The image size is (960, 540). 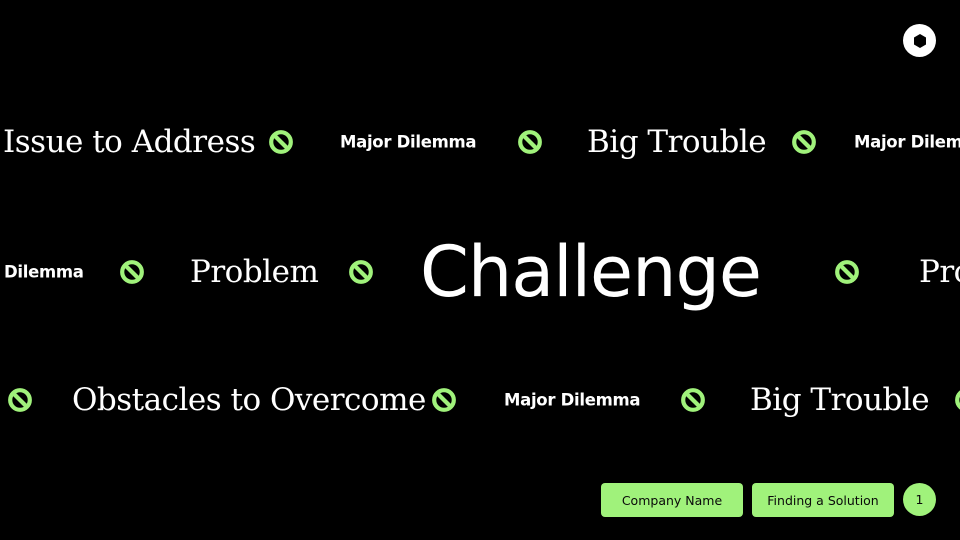 I want to click on word-dilemma-partial: Dilemma, so click(x=44, y=272).